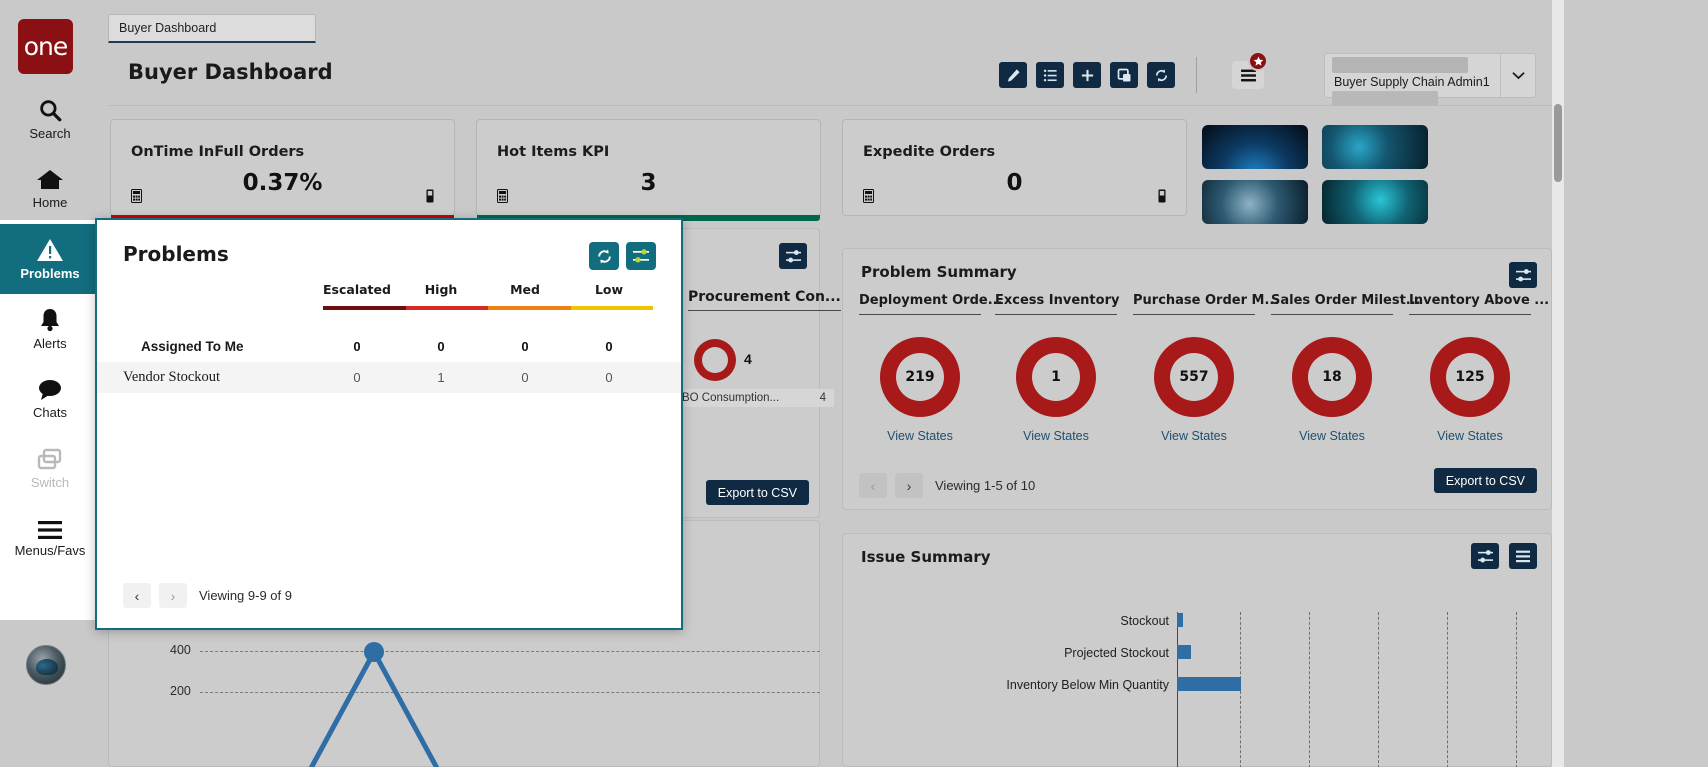  Describe the element at coordinates (1014, 183) in the screenshot. I see `kpi-value: 0` at that location.